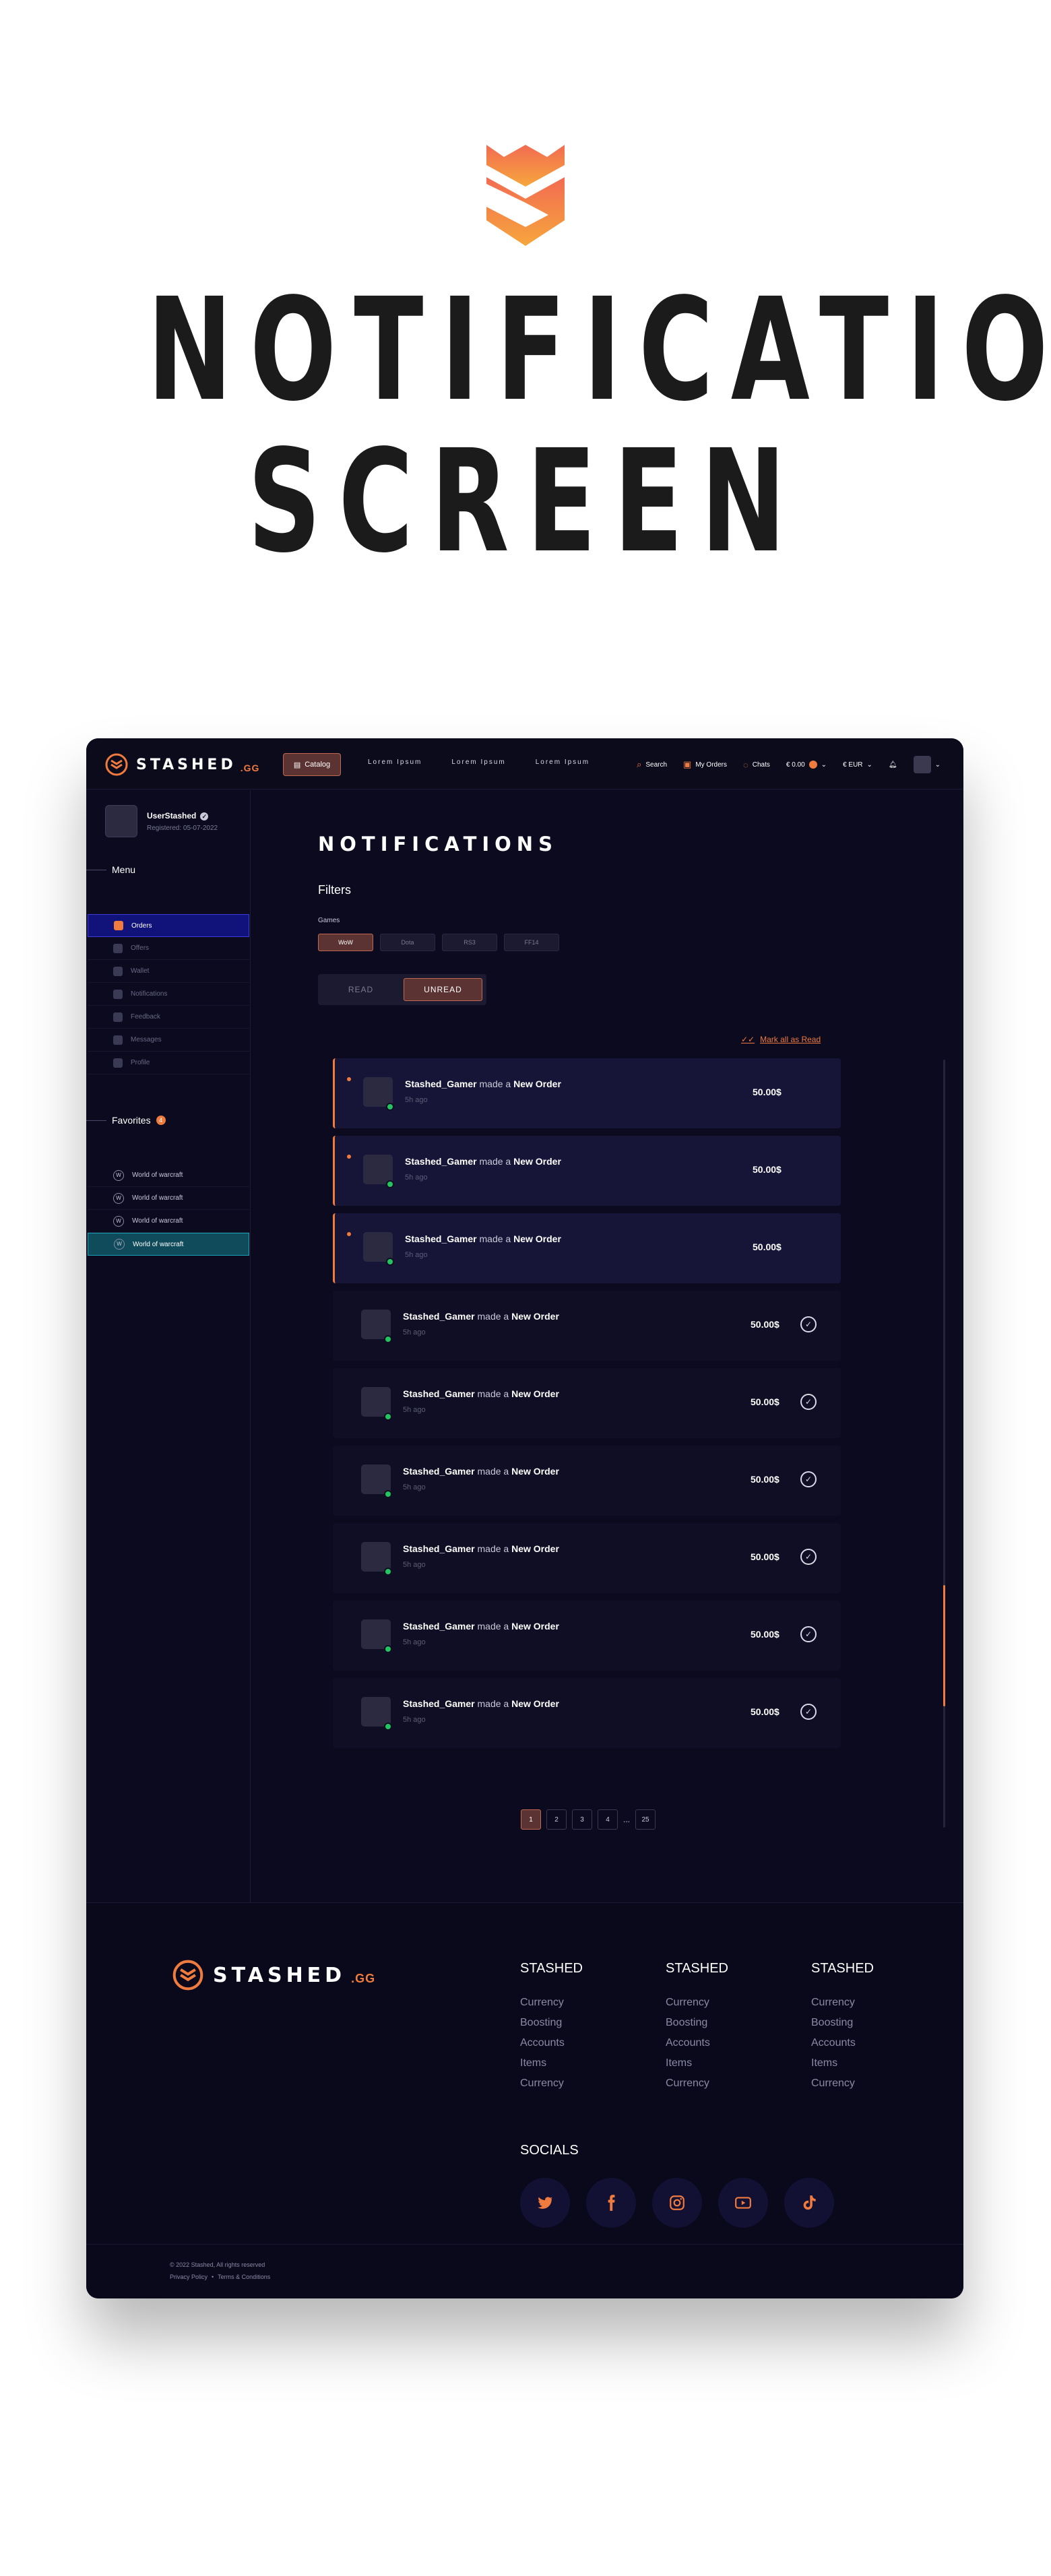  I want to click on terms-link: Terms & Conditions, so click(244, 2277).